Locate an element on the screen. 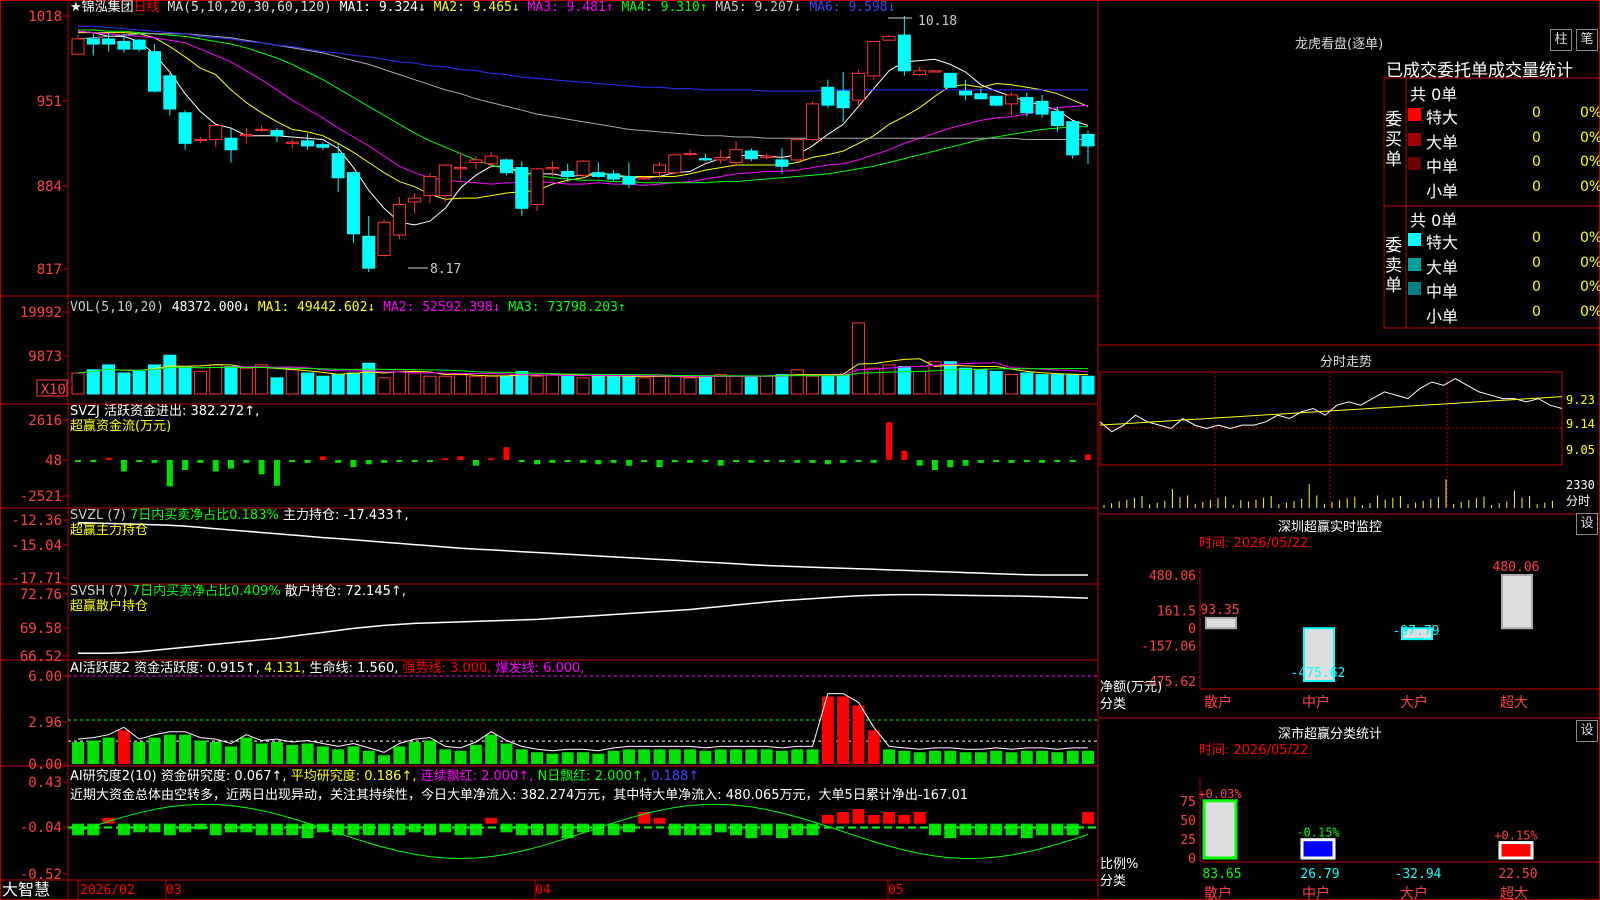  sz-class-settings-button: 设 is located at coordinates (1587, 731).